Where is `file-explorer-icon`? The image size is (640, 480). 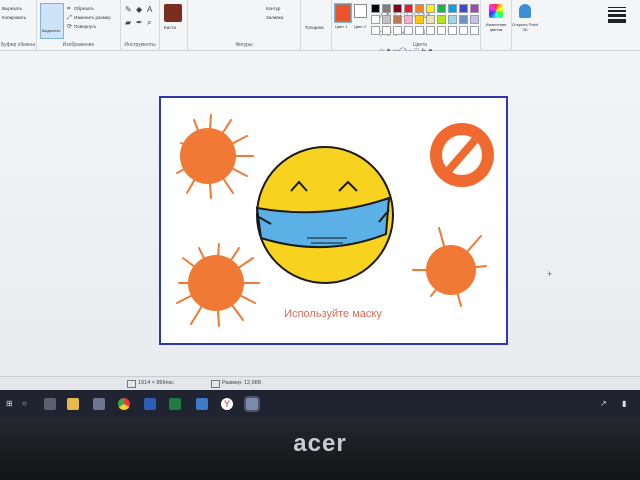
file-explorer-icon is located at coordinates (73, 404).